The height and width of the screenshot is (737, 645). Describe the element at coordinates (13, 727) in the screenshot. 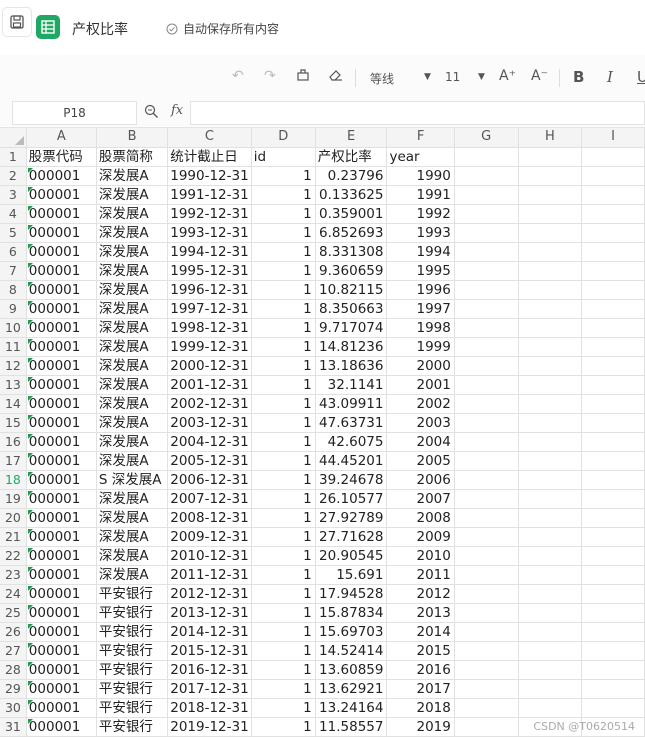

I see `row-header: 31` at that location.